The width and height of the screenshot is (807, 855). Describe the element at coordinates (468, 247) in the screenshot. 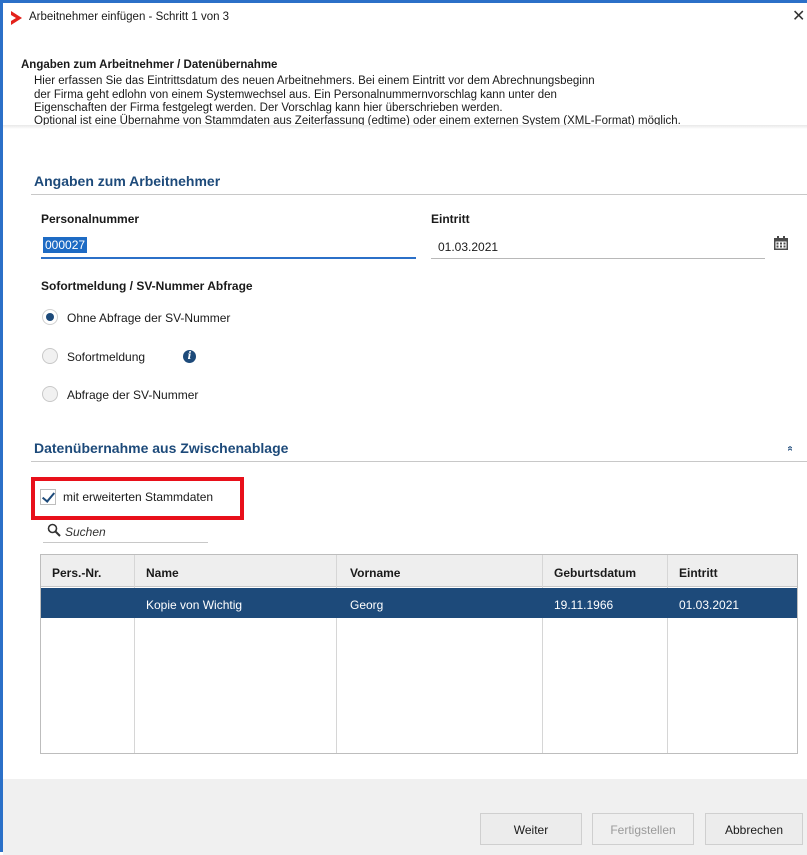

I see `eintritt-date-value: 01.03.2021` at that location.